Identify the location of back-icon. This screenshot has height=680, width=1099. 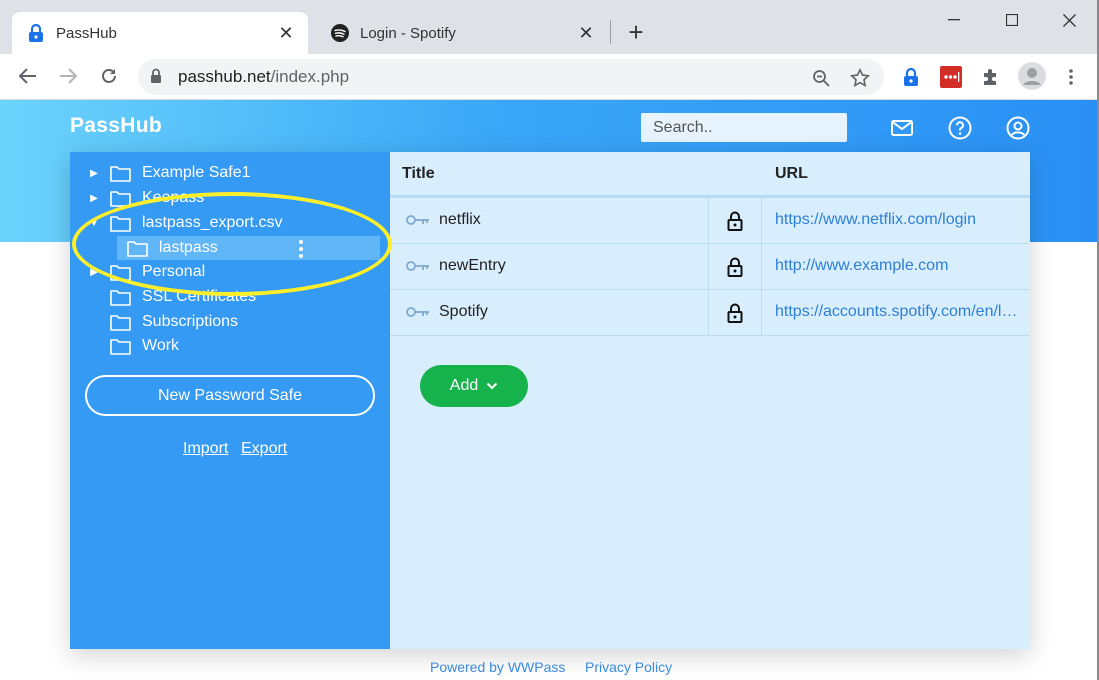
(28, 76).